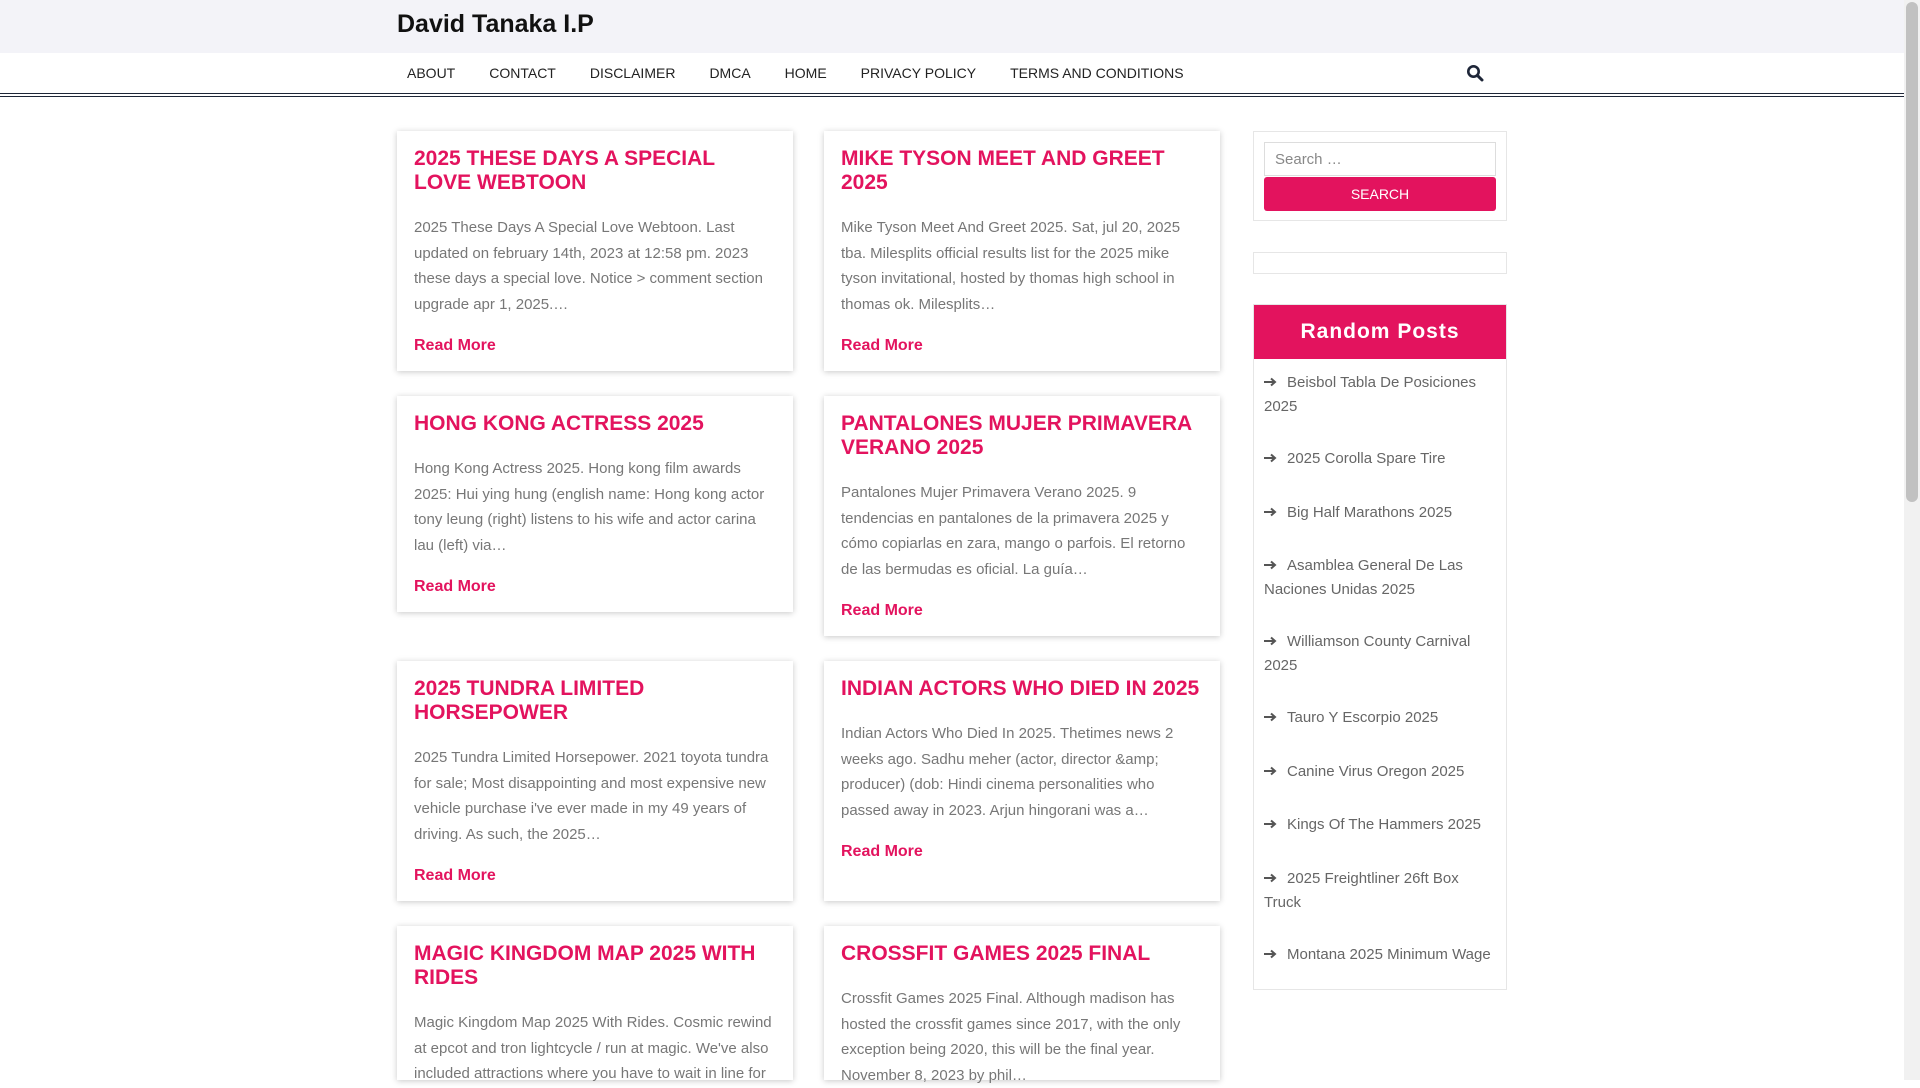 The image size is (1920, 1088). What do you see at coordinates (1022, 171) in the screenshot?
I see `post-title: MIKE TYSON MEET AND GREET 2025` at bounding box center [1022, 171].